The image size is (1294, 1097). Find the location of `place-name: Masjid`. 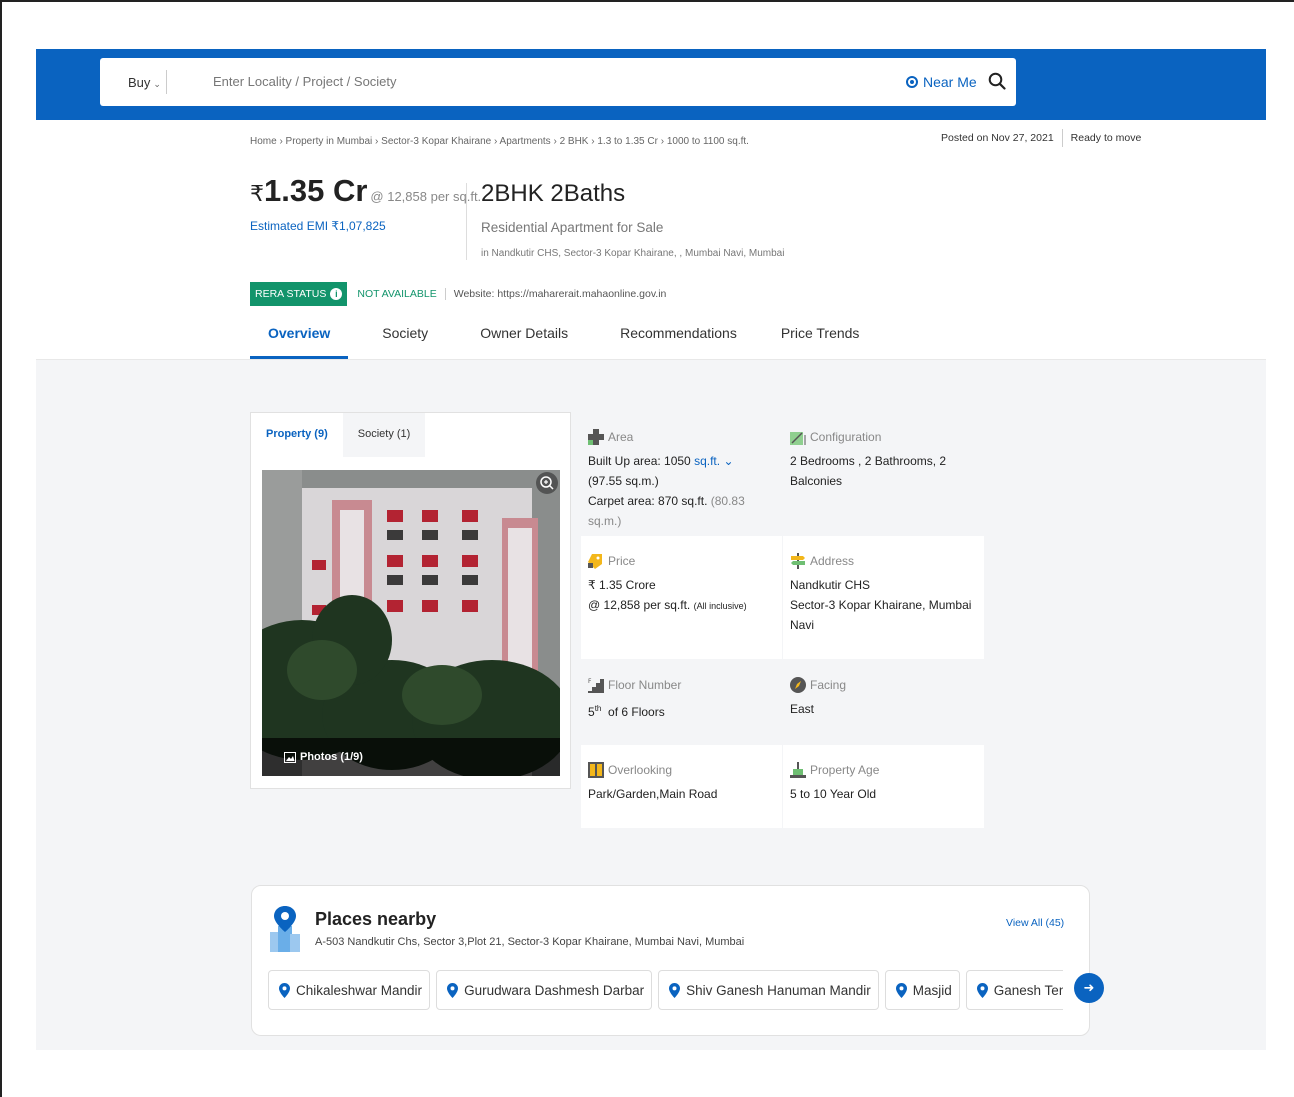

place-name: Masjid is located at coordinates (932, 990).